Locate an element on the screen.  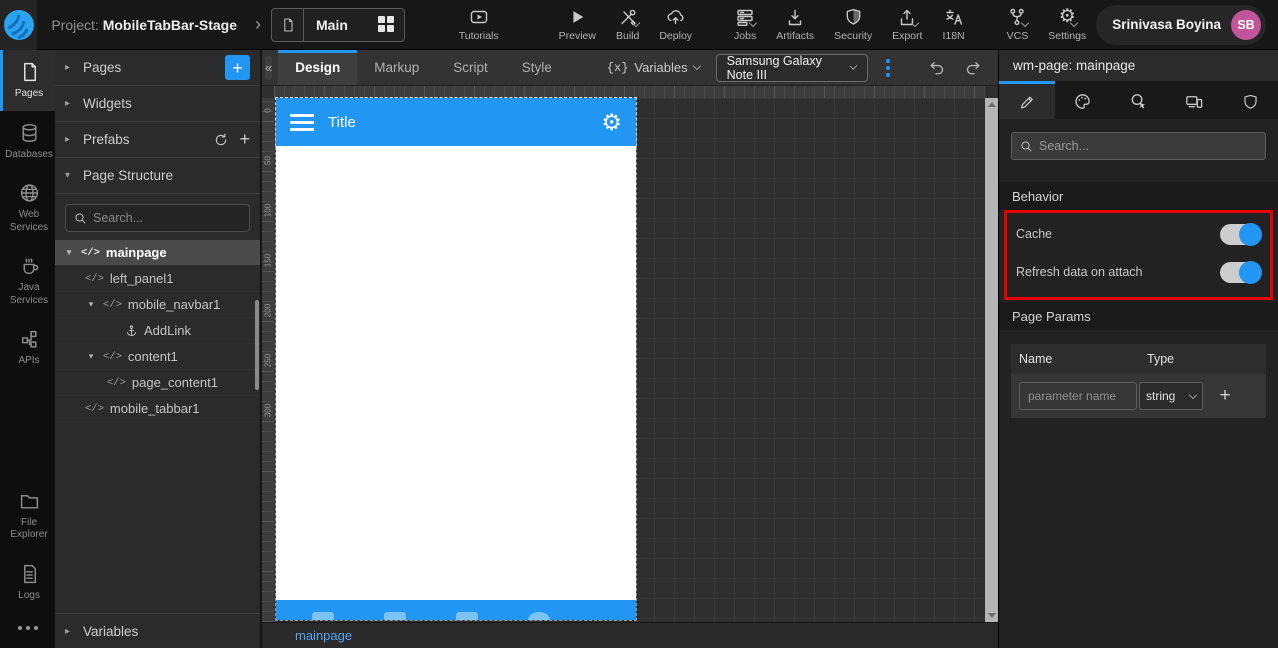
sidebar-item-databases: Databases is located at coordinates (27, 141).